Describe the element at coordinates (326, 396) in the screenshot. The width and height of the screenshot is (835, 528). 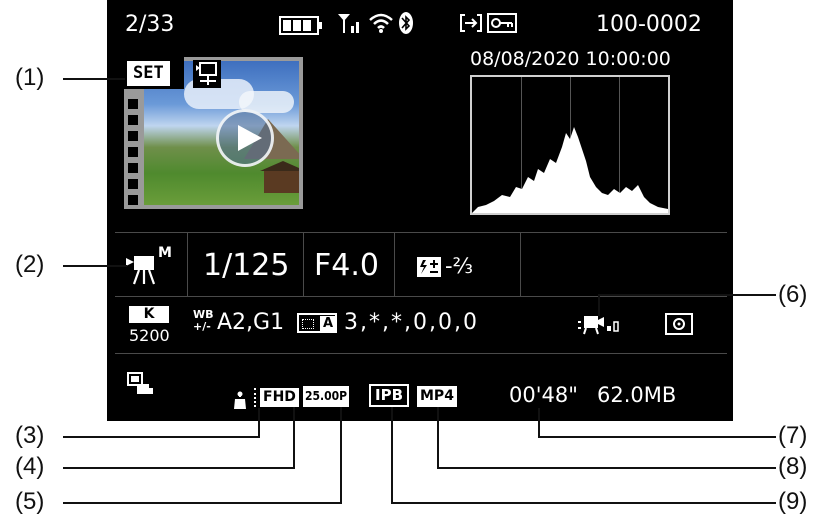
I see `frame-rate-badge: 25.00P` at that location.